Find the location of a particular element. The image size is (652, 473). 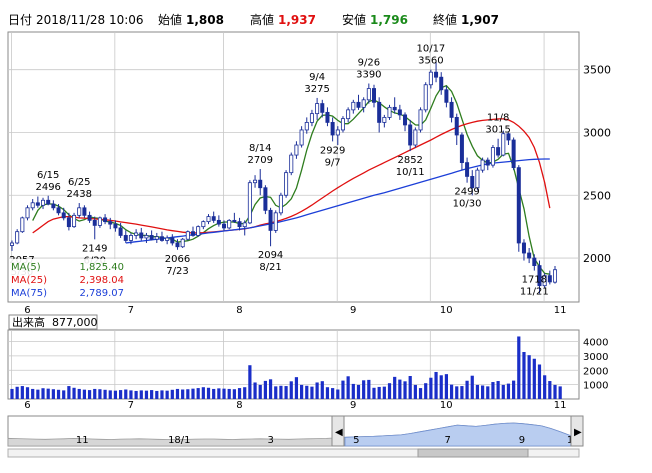

date-value: 2018/11/28 10:06 is located at coordinates (90, 20).